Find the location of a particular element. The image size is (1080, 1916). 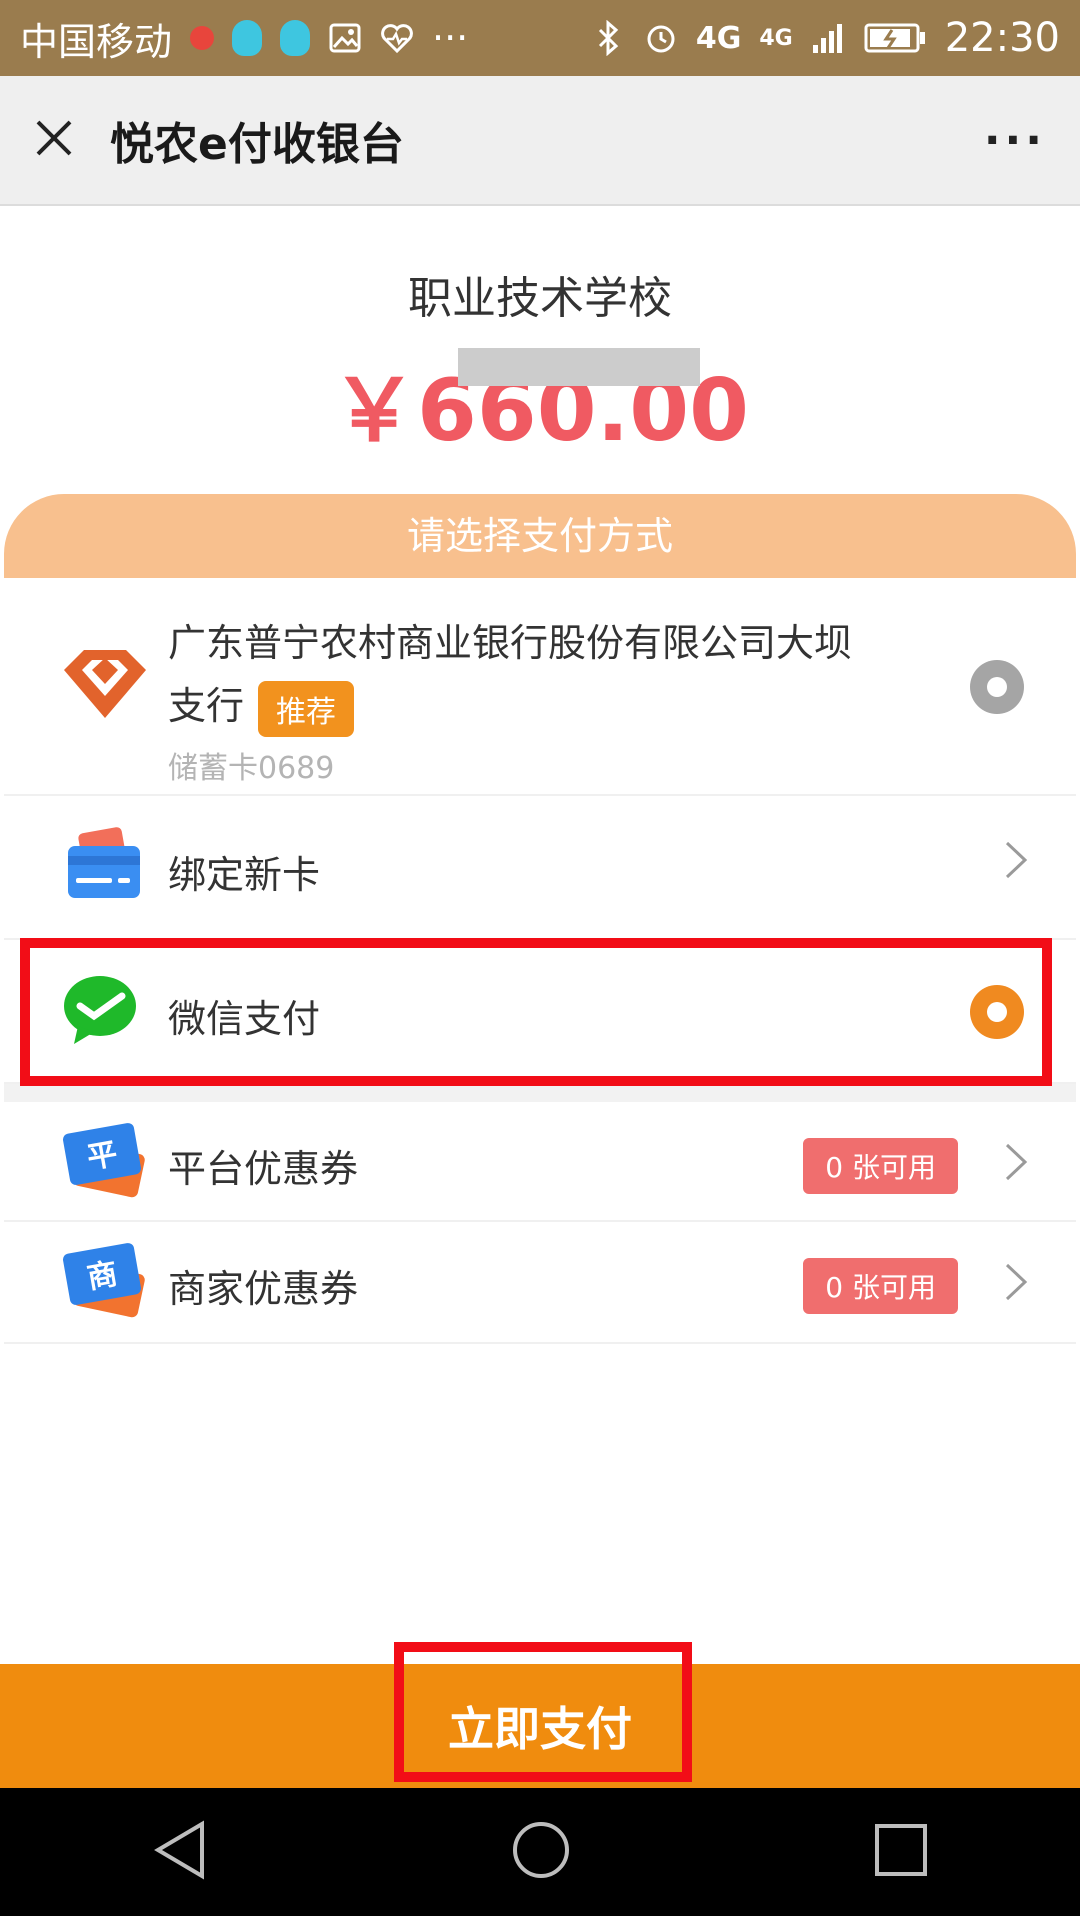

network-type-label-2: 4G is located at coordinates (776, 38).